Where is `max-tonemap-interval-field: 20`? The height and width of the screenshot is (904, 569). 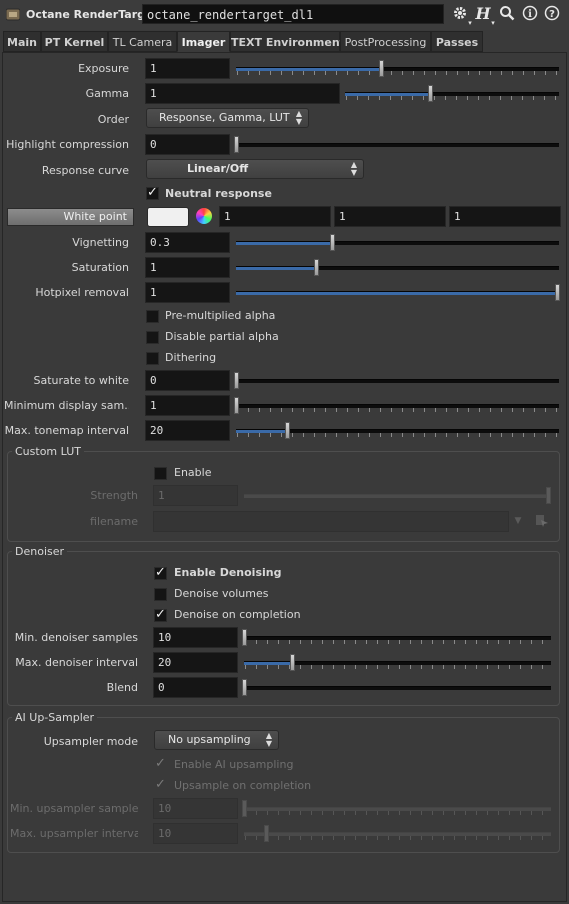 max-tonemap-interval-field: 20 is located at coordinates (187, 430).